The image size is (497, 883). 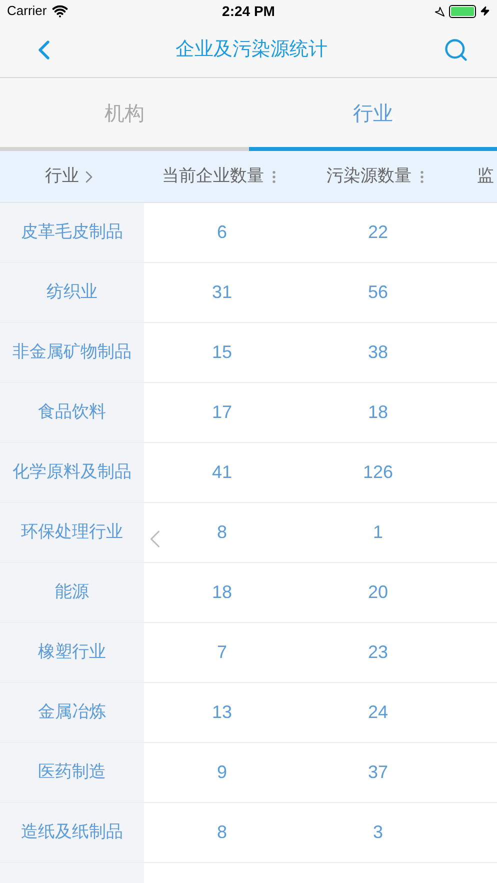 I want to click on row-header-cell: 医药制造, so click(x=72, y=772).